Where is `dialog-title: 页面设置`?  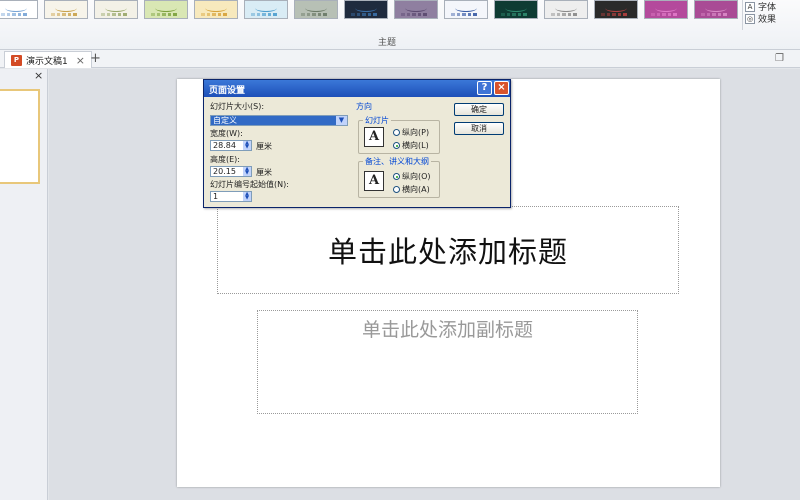
dialog-title: 页面设置 is located at coordinates (227, 91).